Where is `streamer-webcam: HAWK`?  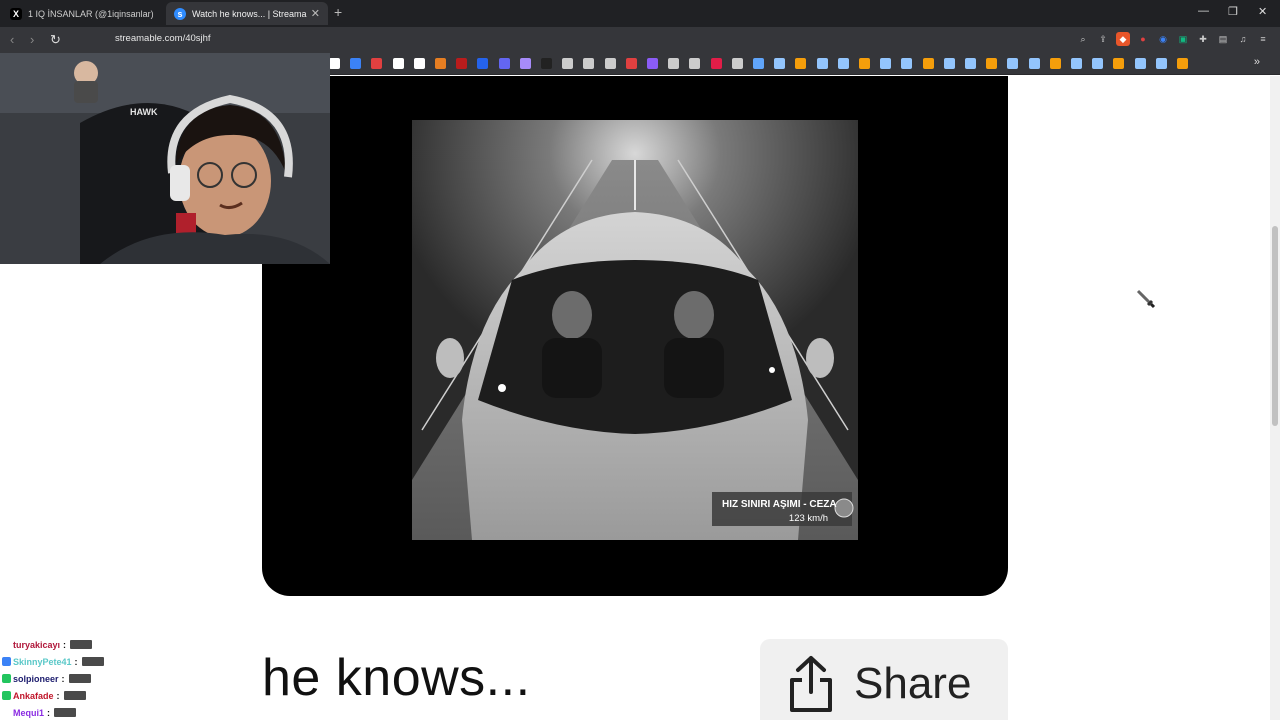 streamer-webcam: HAWK is located at coordinates (165, 158).